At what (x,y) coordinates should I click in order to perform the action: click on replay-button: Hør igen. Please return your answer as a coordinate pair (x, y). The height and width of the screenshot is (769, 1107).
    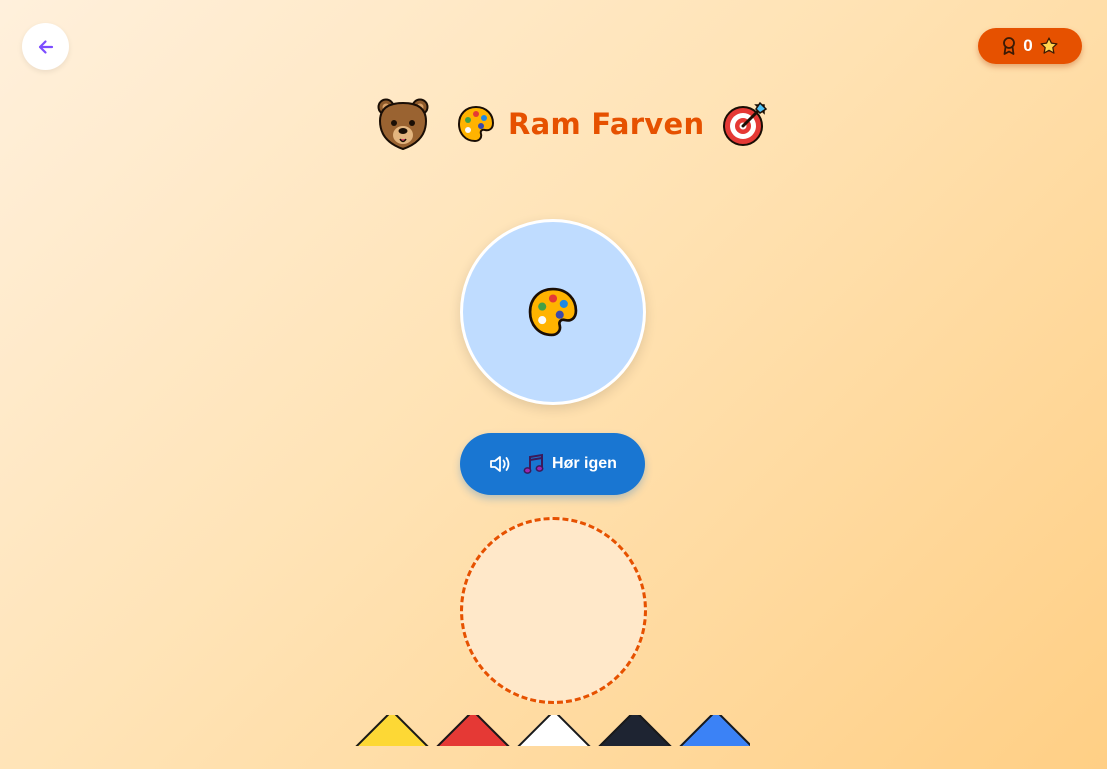
    Looking at the image, I should click on (552, 464).